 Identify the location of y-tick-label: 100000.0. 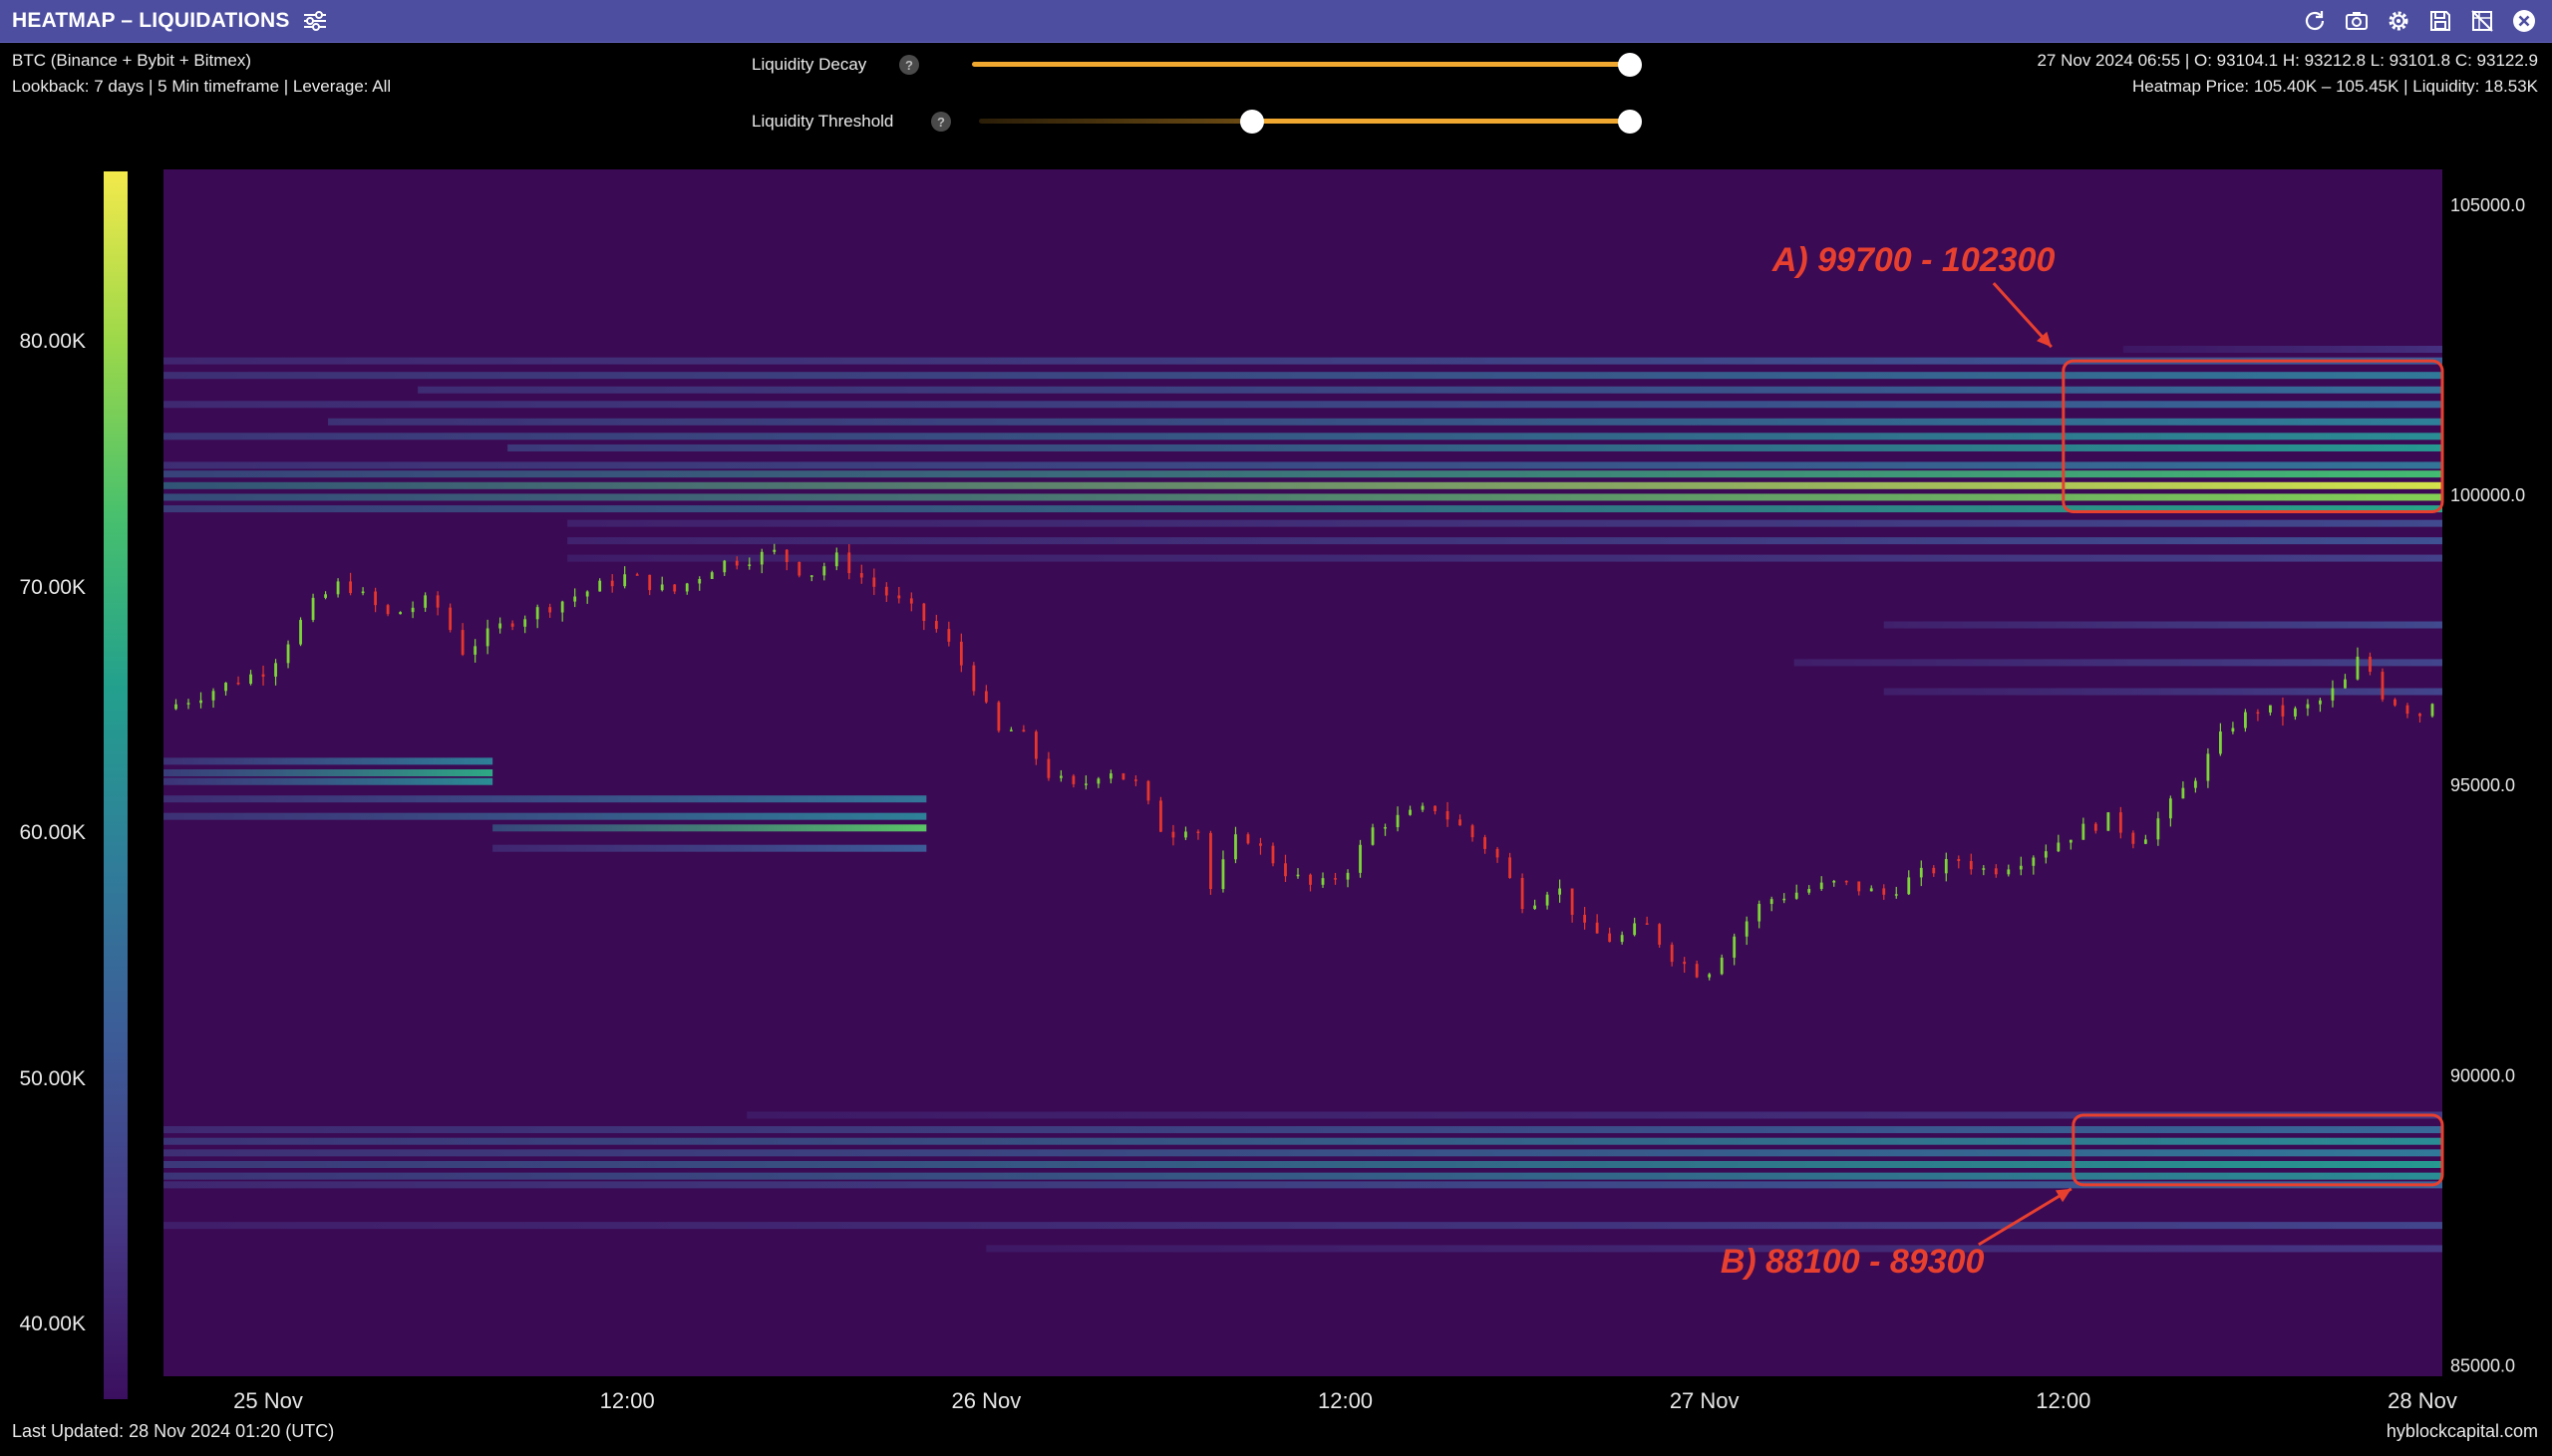
(2487, 495).